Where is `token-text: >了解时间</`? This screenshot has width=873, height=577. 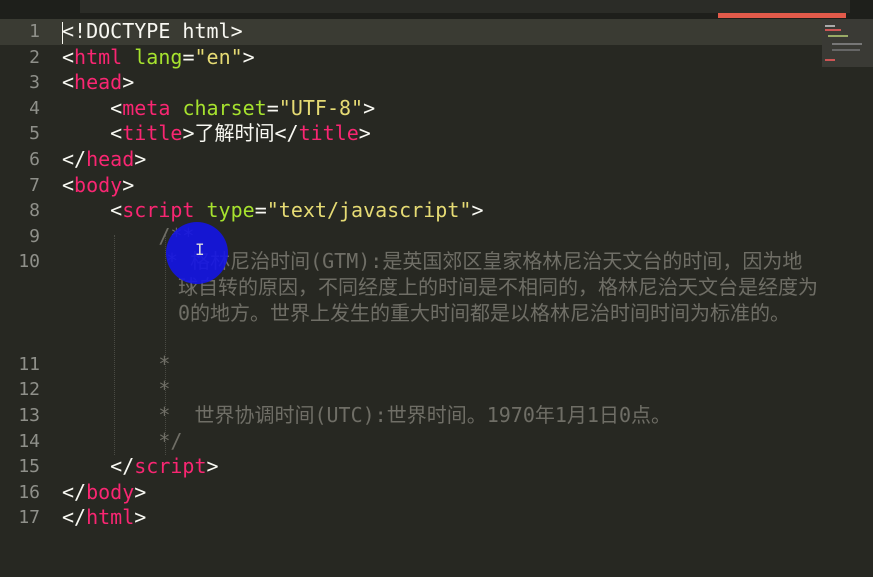 token-text: >了解时间</ is located at coordinates (240, 133).